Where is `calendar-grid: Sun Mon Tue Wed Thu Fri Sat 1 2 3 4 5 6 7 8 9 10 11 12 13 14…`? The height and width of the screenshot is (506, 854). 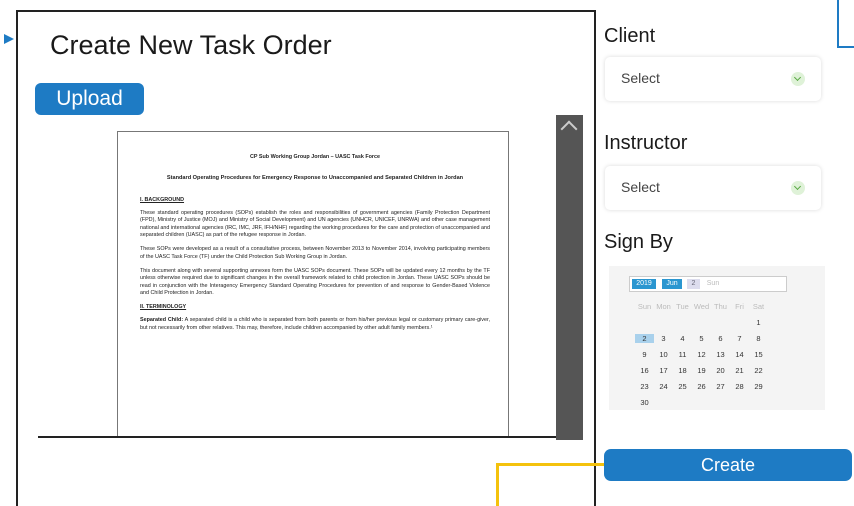
calendar-grid: Sun Mon Tue Wed Thu Fri Sat 1 2 3 4 5 6 7 8 9 10 11 12 13 14… is located at coordinates (710, 354).